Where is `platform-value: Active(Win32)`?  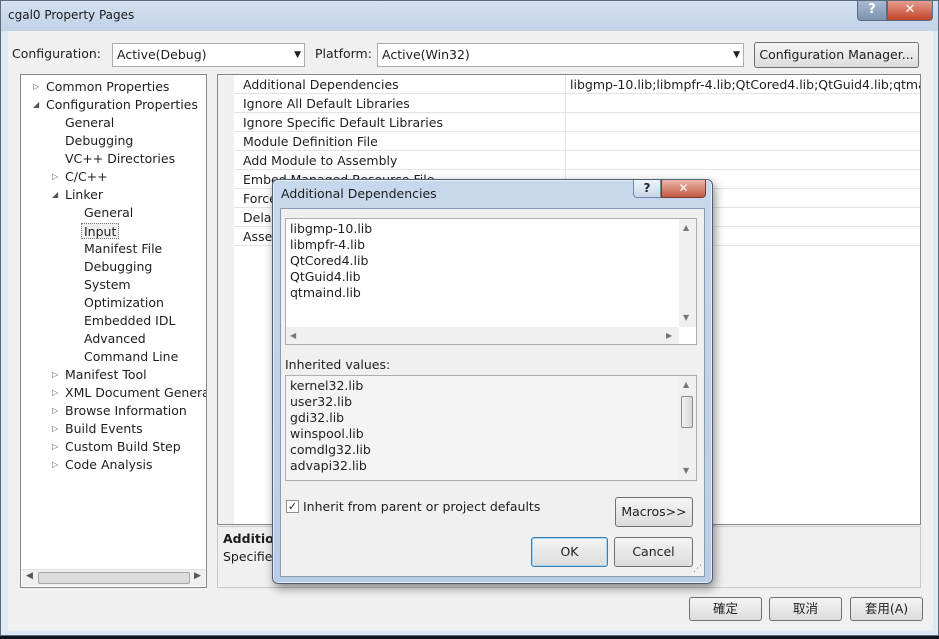
platform-value: Active(Win32) is located at coordinates (426, 54).